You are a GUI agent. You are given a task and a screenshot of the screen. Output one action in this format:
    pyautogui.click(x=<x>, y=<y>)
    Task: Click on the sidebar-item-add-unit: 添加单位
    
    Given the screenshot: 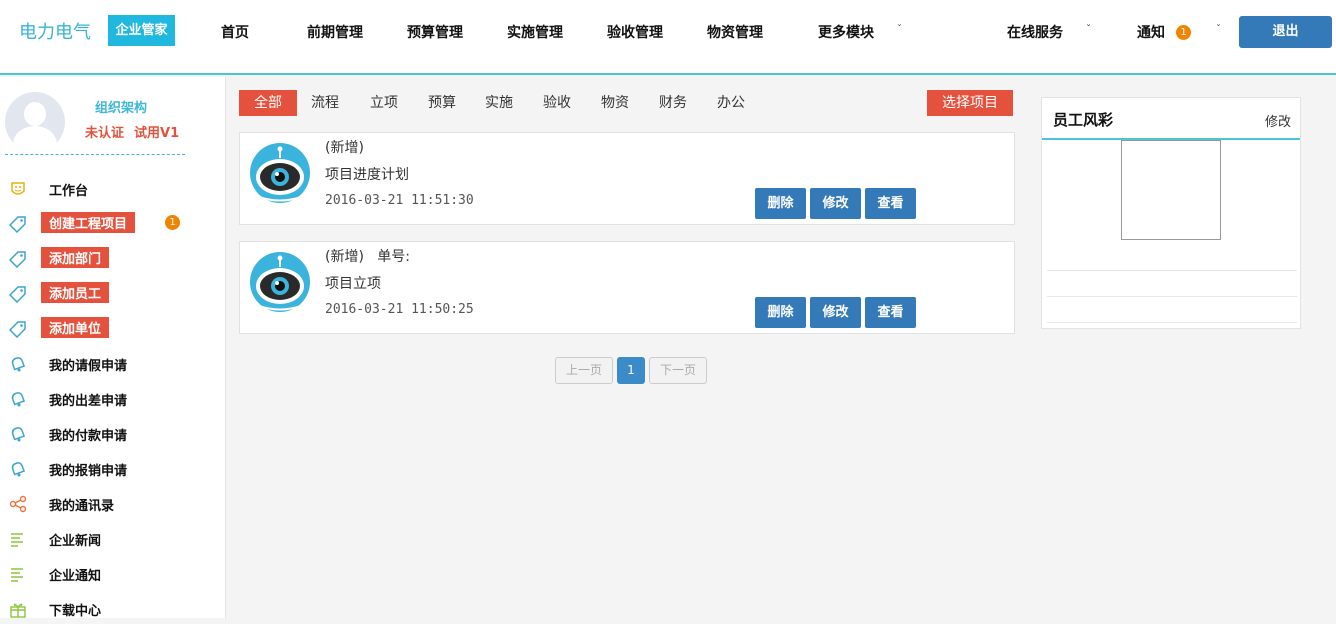 What is the action you would take?
    pyautogui.click(x=112, y=329)
    